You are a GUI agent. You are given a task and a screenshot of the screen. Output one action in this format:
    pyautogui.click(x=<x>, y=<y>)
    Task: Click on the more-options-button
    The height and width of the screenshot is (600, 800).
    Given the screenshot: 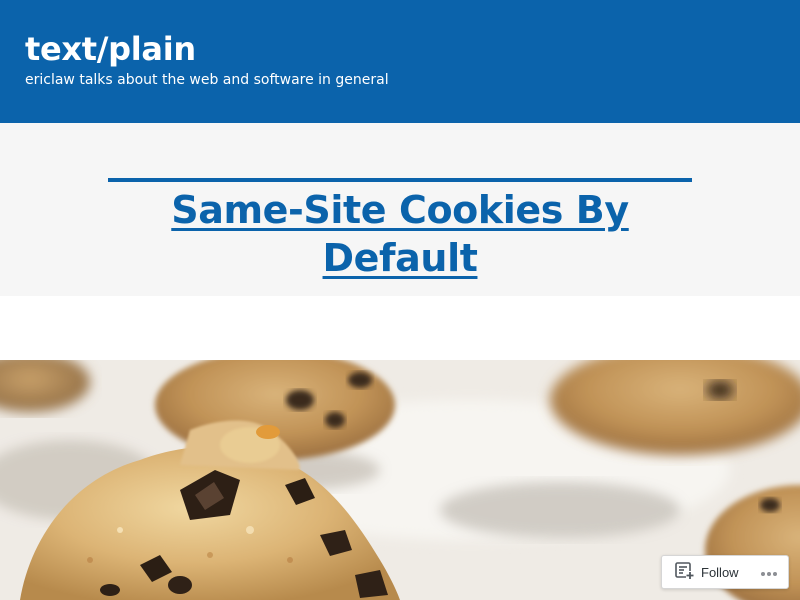 What is the action you would take?
    pyautogui.click(x=769, y=572)
    